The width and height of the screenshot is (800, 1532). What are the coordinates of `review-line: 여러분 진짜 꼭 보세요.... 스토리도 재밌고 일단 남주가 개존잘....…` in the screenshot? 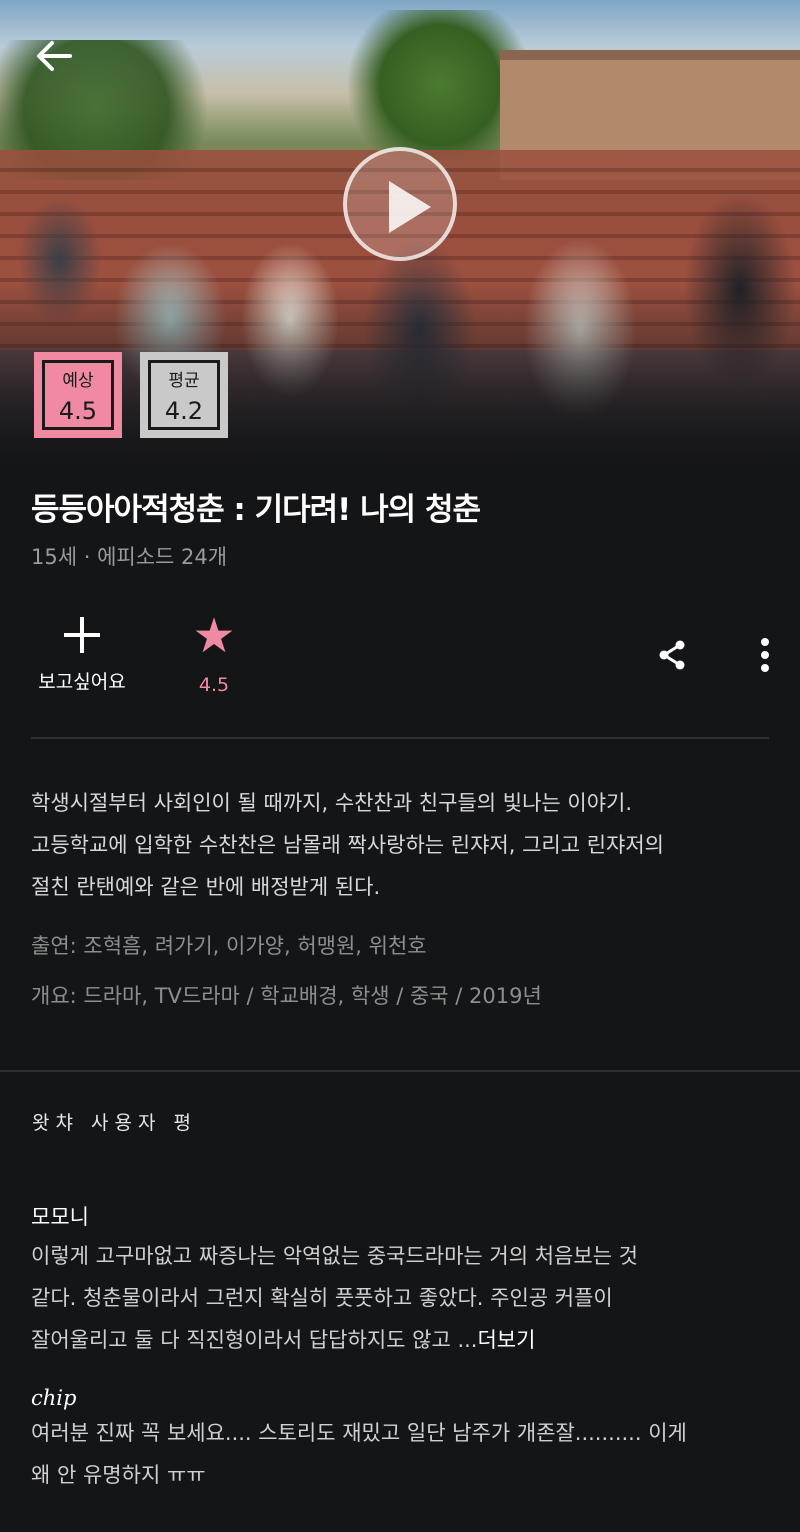 It's located at (359, 1433).